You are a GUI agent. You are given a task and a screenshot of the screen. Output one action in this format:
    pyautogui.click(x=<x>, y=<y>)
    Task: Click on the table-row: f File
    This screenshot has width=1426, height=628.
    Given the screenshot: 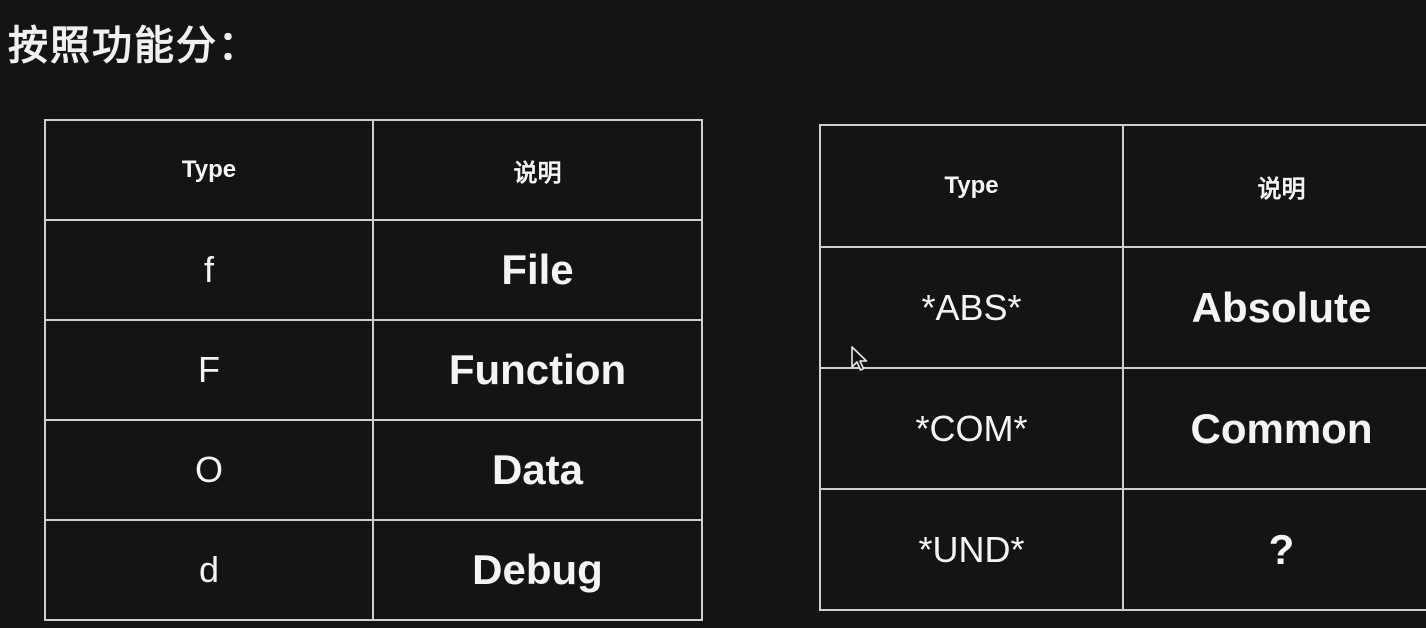 What is the action you would take?
    pyautogui.click(x=373, y=270)
    